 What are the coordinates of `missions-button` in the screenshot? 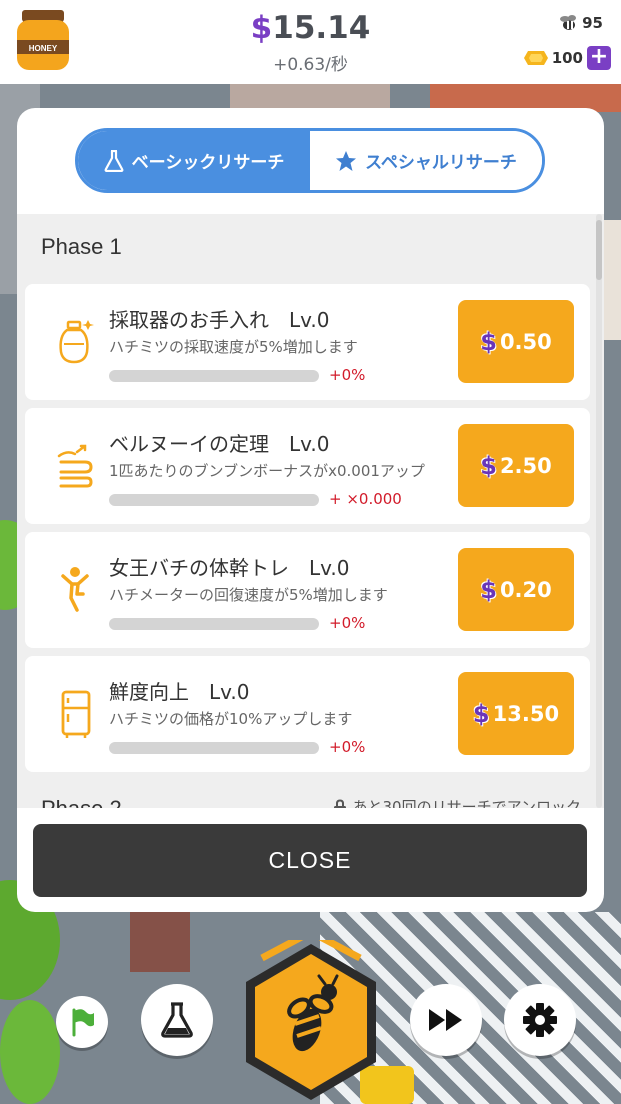 It's located at (82, 1022).